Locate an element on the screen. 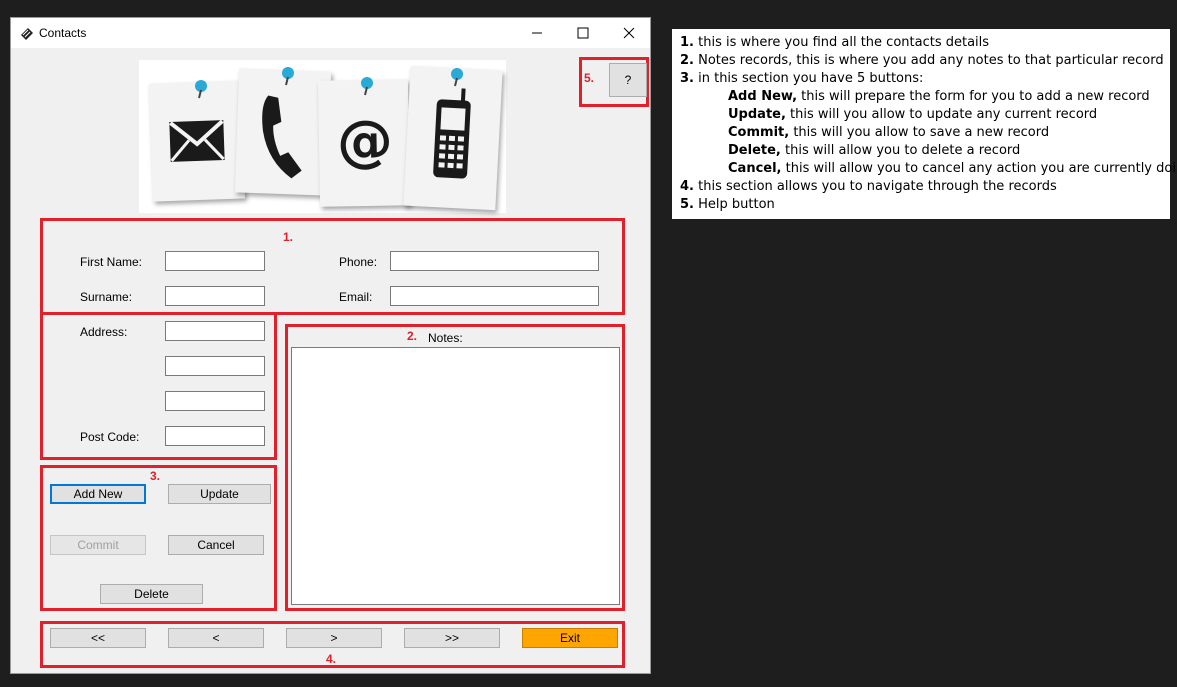 Image resolution: width=1177 pixels, height=687 pixels. update-button: Update is located at coordinates (219, 494).